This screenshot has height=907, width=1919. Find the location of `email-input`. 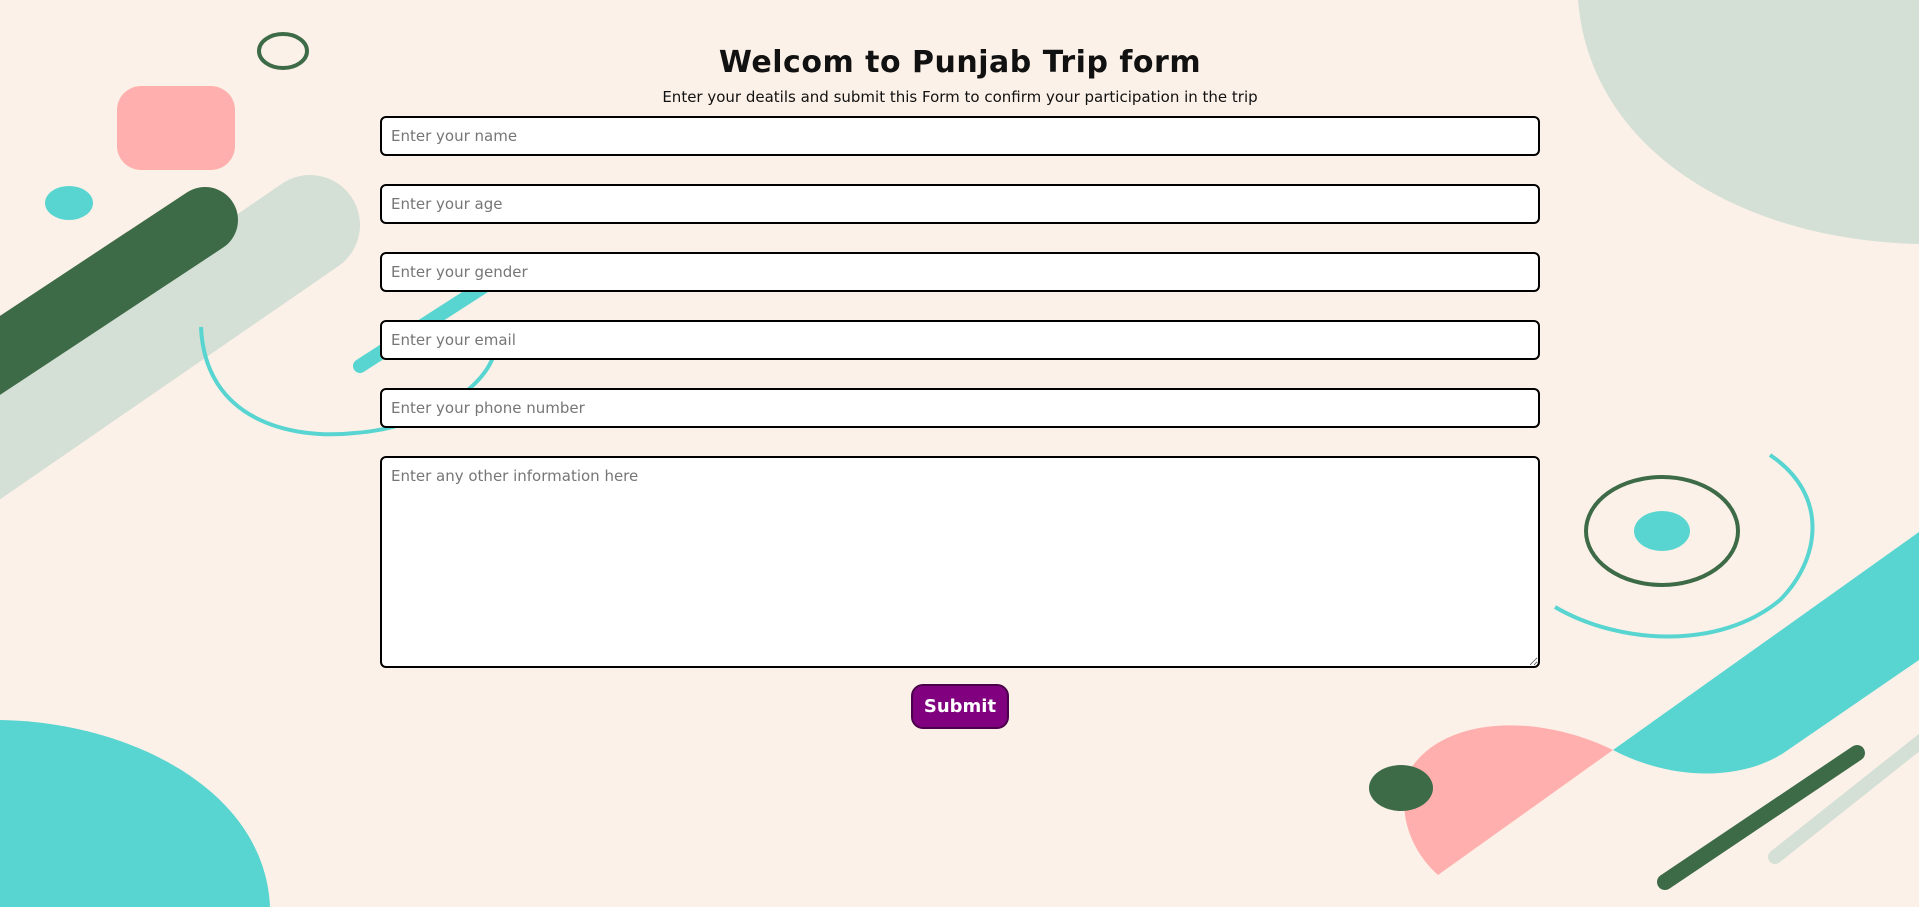

email-input is located at coordinates (960, 340).